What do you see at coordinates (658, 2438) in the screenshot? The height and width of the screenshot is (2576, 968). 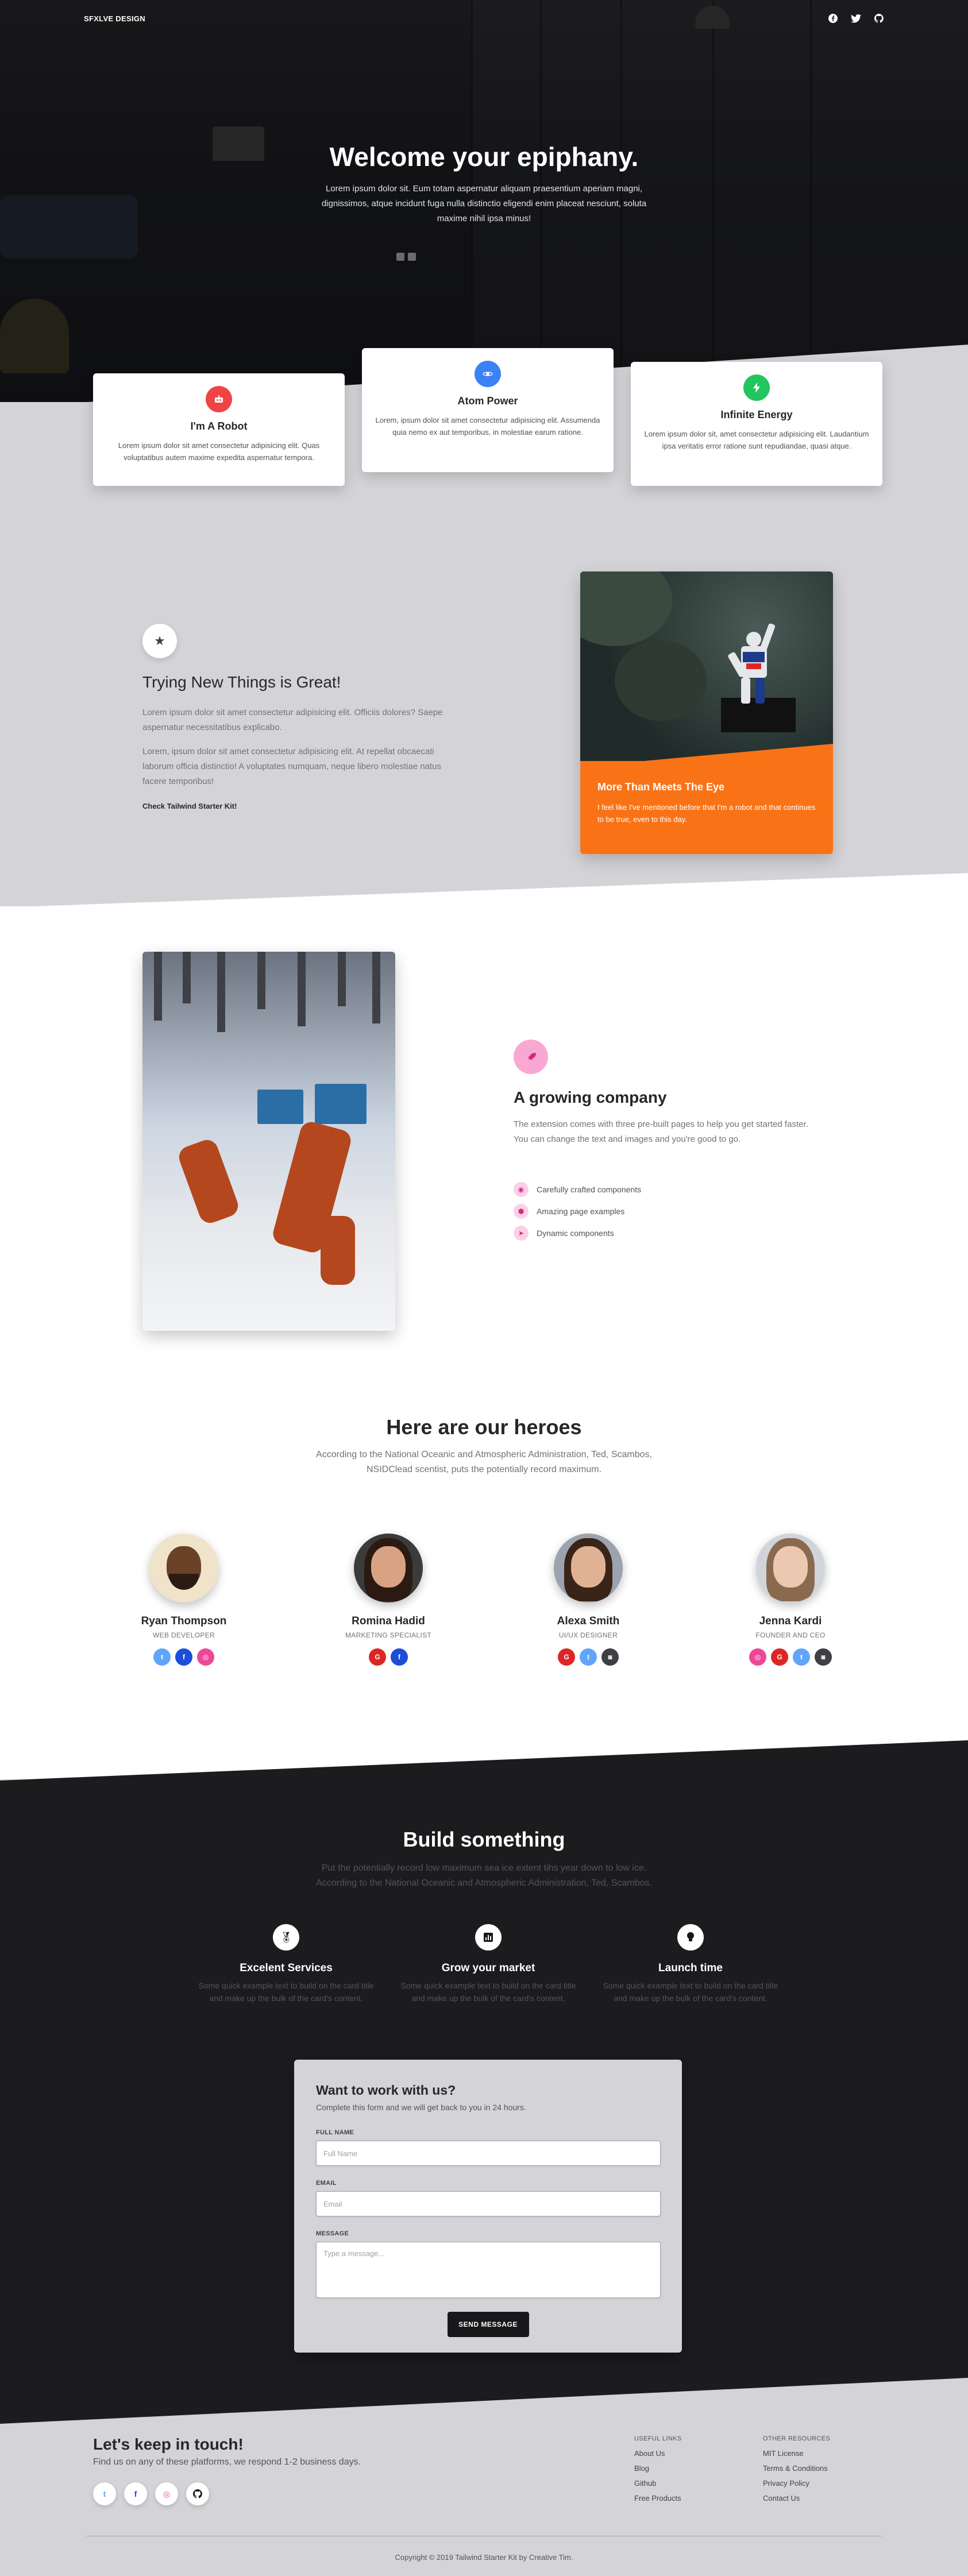 I see `useful-links-heading: USEFUL LINKS` at bounding box center [658, 2438].